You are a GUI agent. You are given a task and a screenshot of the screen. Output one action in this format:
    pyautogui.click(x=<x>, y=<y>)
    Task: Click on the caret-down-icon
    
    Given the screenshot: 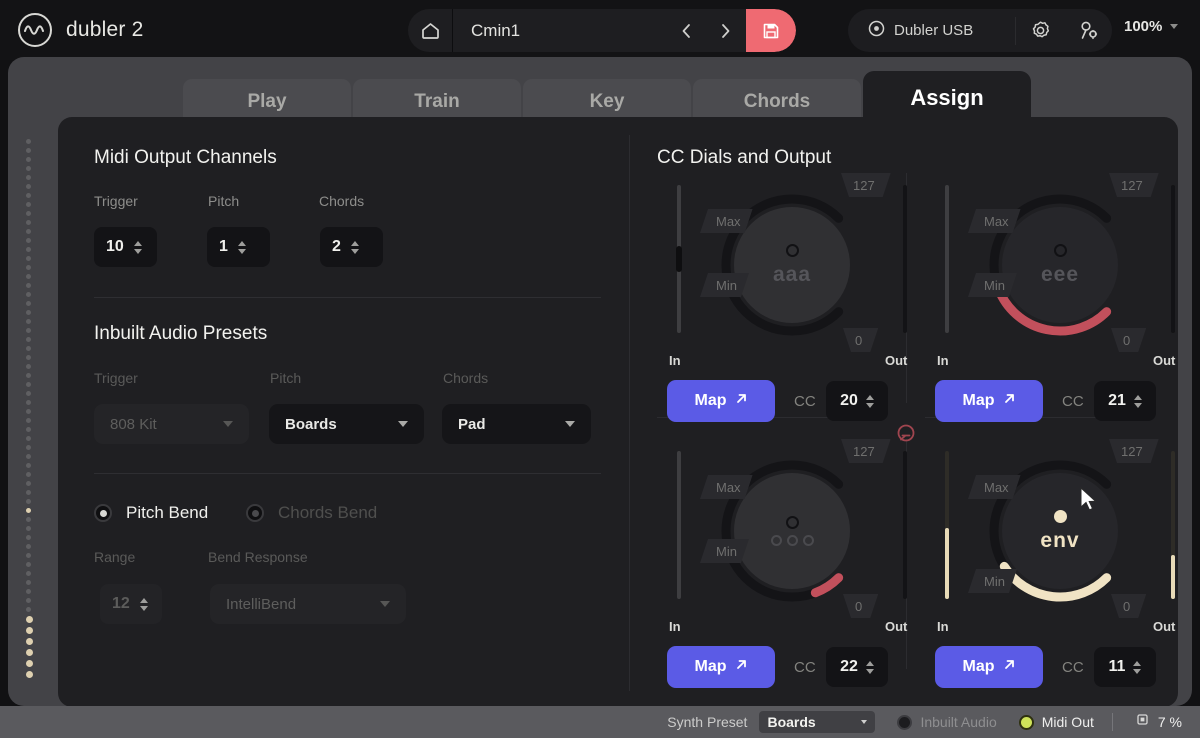 What is the action you would take?
    pyautogui.click(x=864, y=722)
    